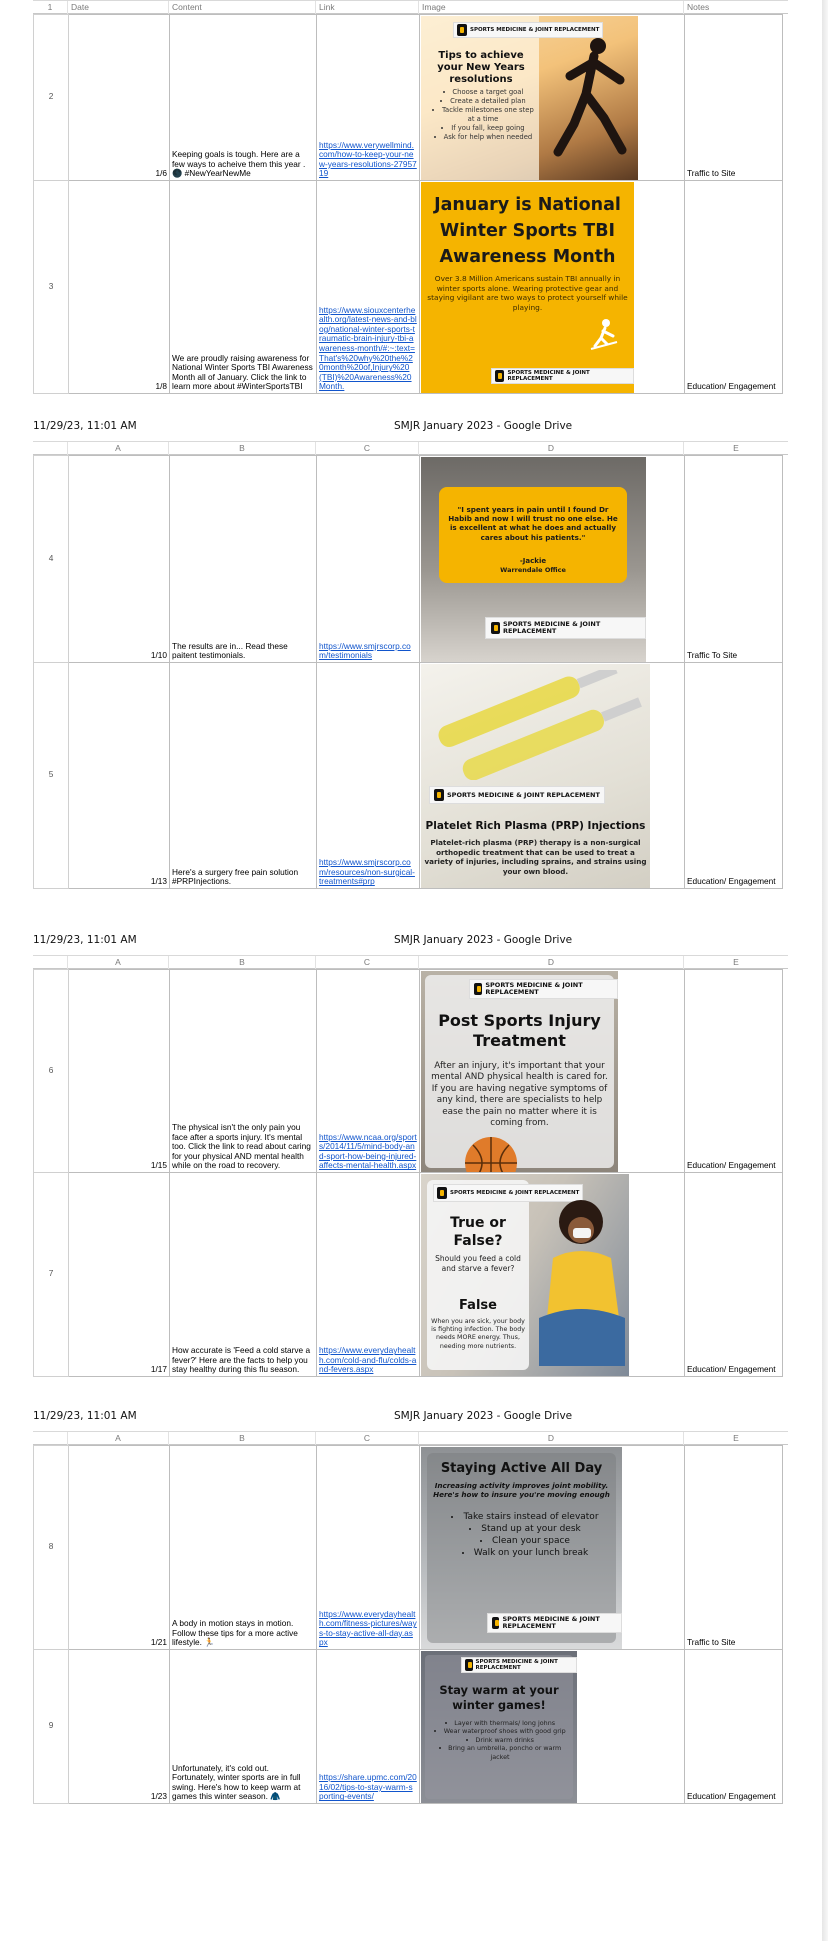  I want to click on date-cell: 1/10, so click(119, 559).